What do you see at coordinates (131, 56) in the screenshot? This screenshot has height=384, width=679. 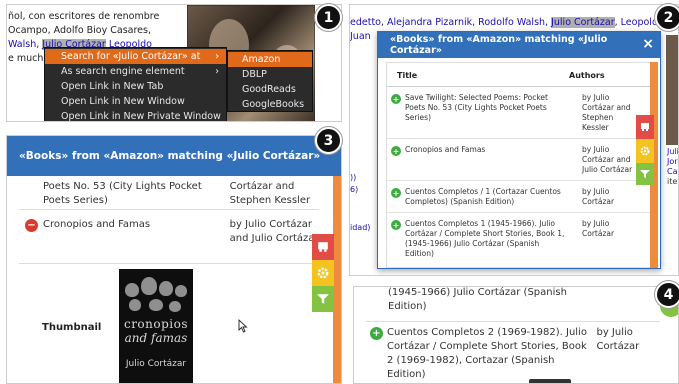 I see `menu-item-label: Search for «Julio Cortázar» at` at bounding box center [131, 56].